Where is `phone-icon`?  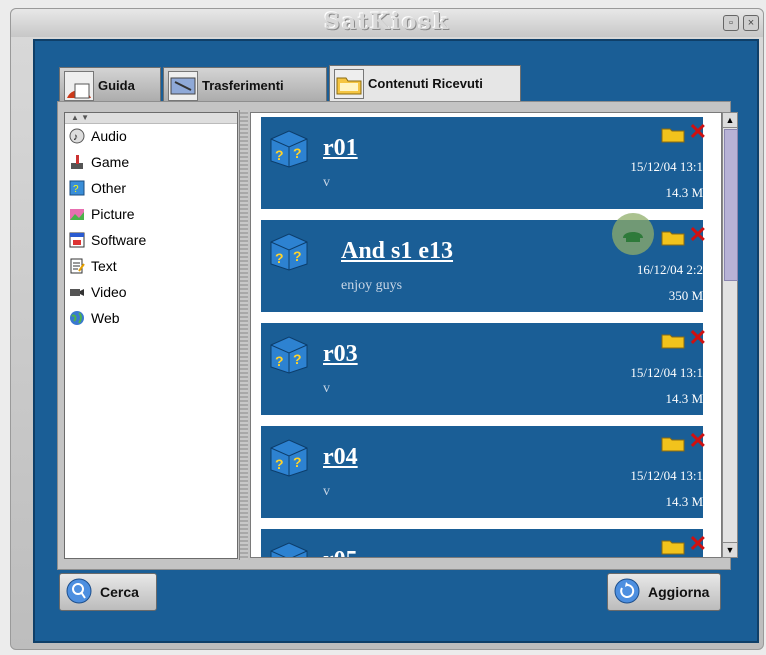 phone-icon is located at coordinates (633, 235).